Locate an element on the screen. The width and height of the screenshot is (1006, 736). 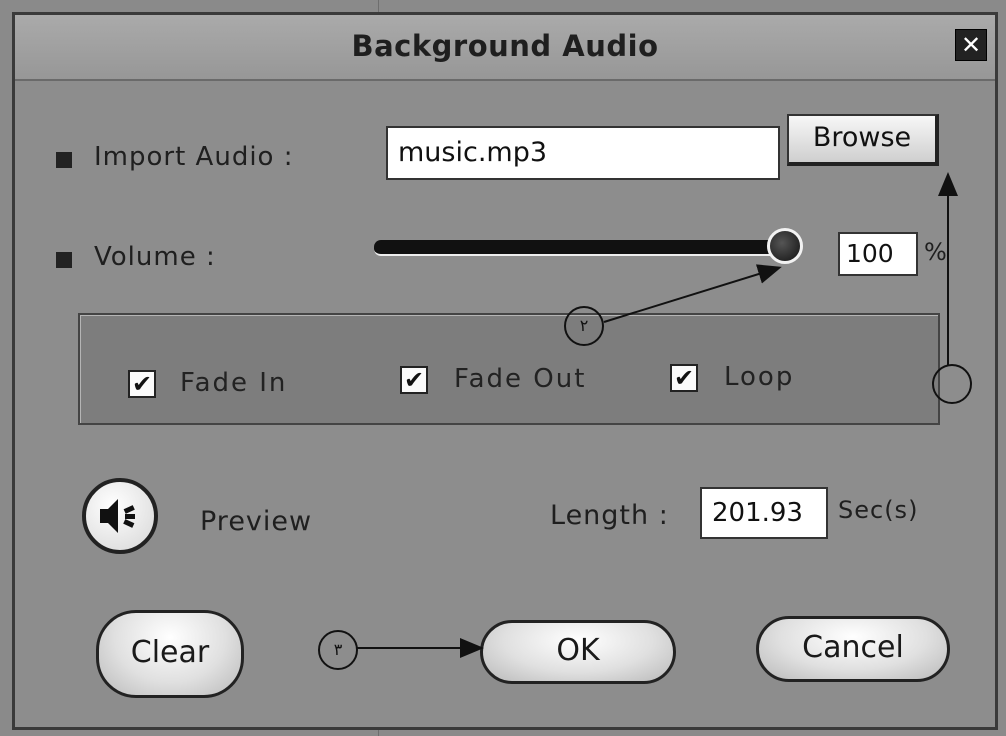
annotation-marker-2: ٢ is located at coordinates (584, 326).